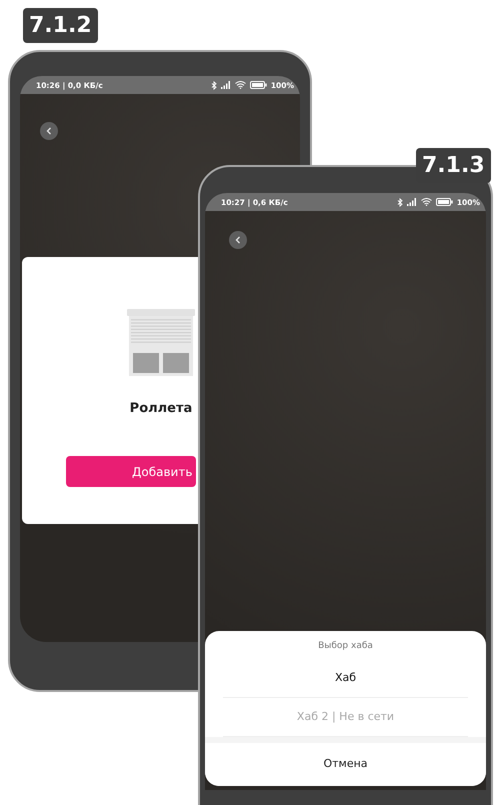 This screenshot has width=495, height=805. I want to click on shutter-drawing, so click(161, 343).